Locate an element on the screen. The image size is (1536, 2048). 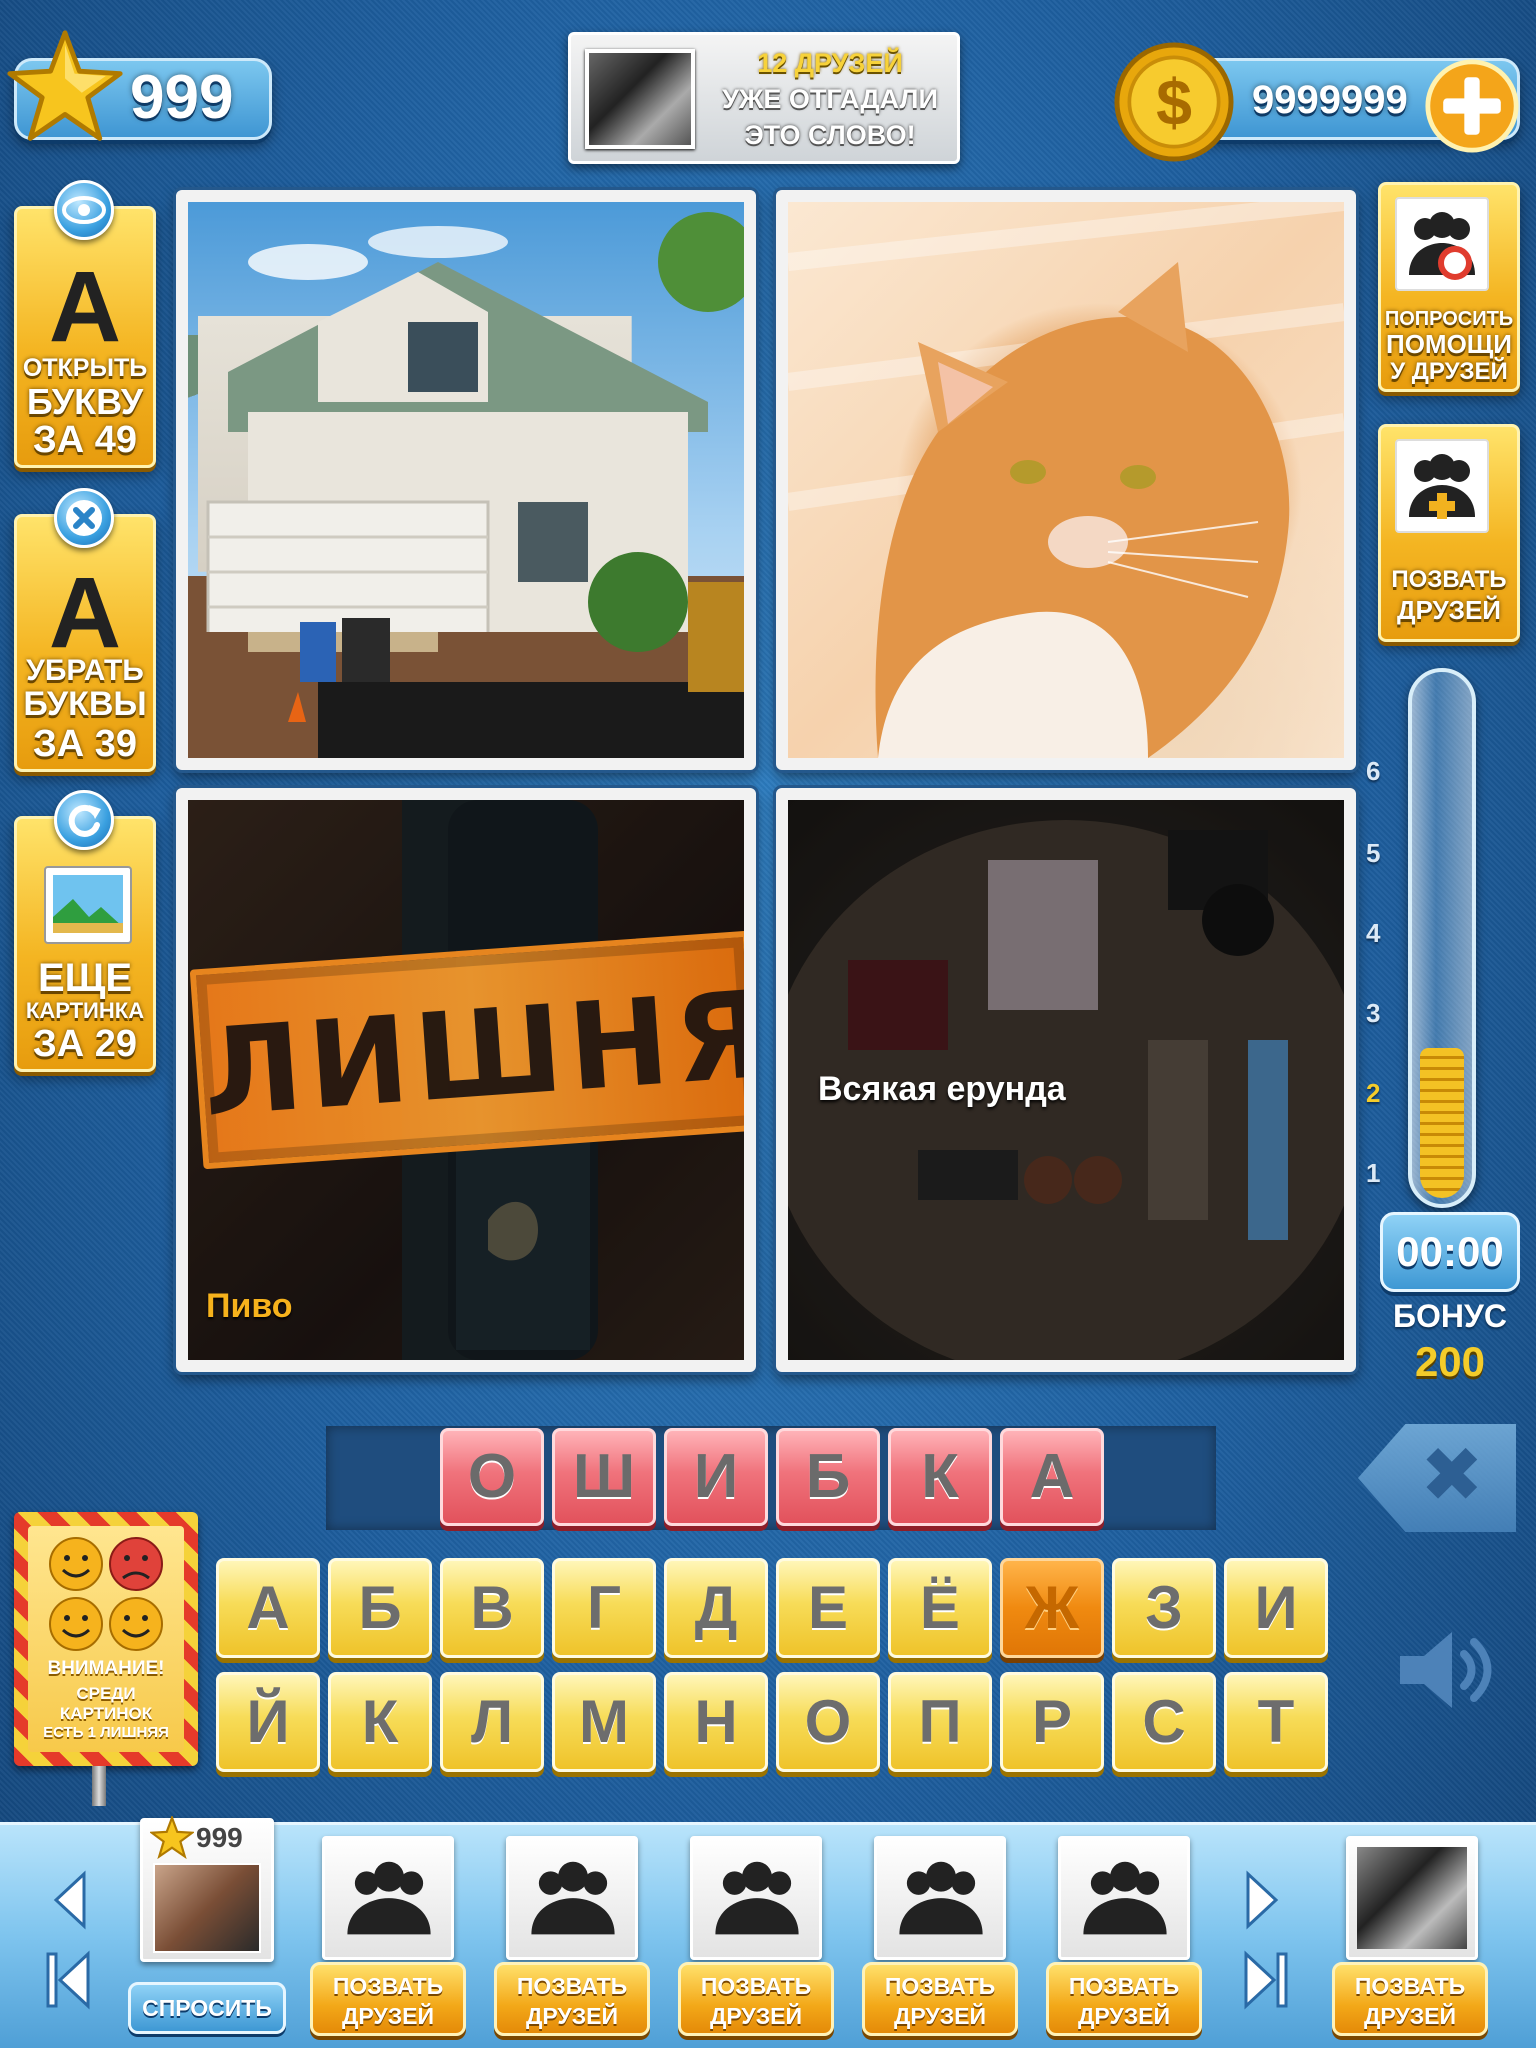
keyboard-key: Й is located at coordinates (268, 1722).